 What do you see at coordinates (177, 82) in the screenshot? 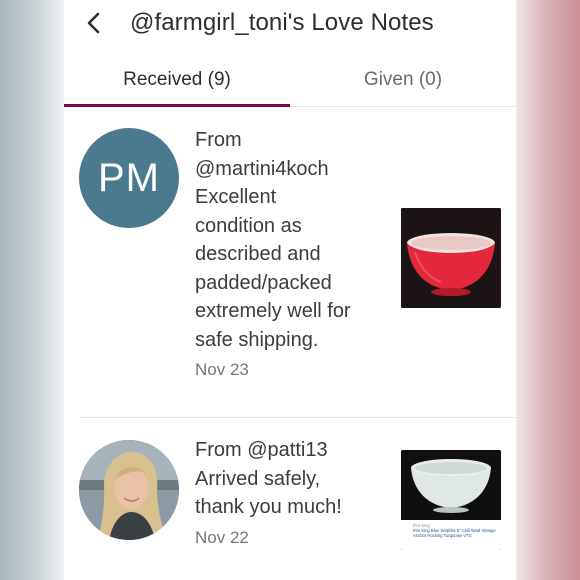
I see `tab-received: Received (9)` at bounding box center [177, 82].